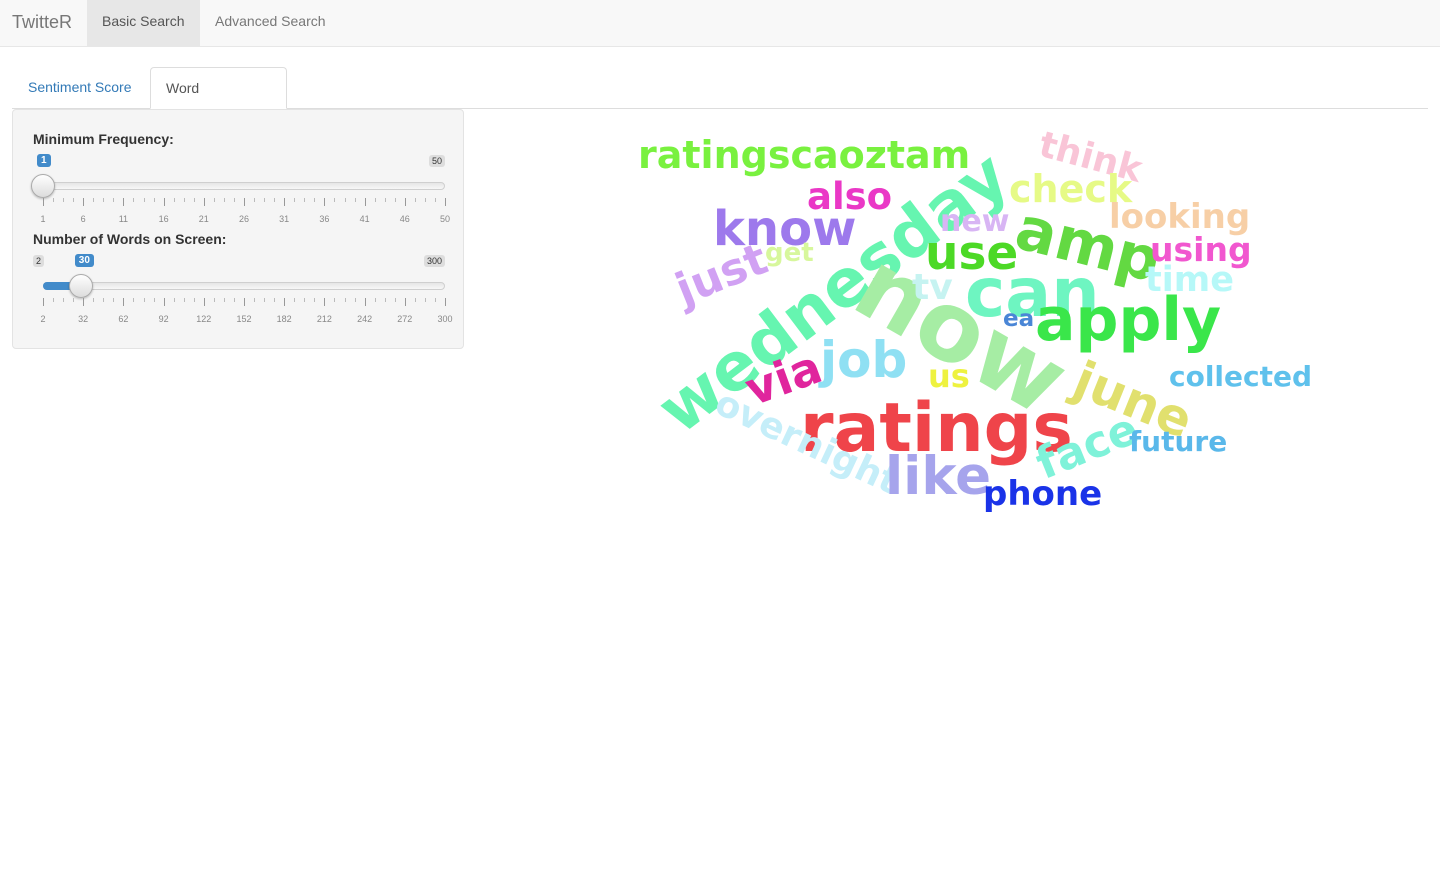  What do you see at coordinates (949, 376) in the screenshot?
I see `word-cloud-word: us` at bounding box center [949, 376].